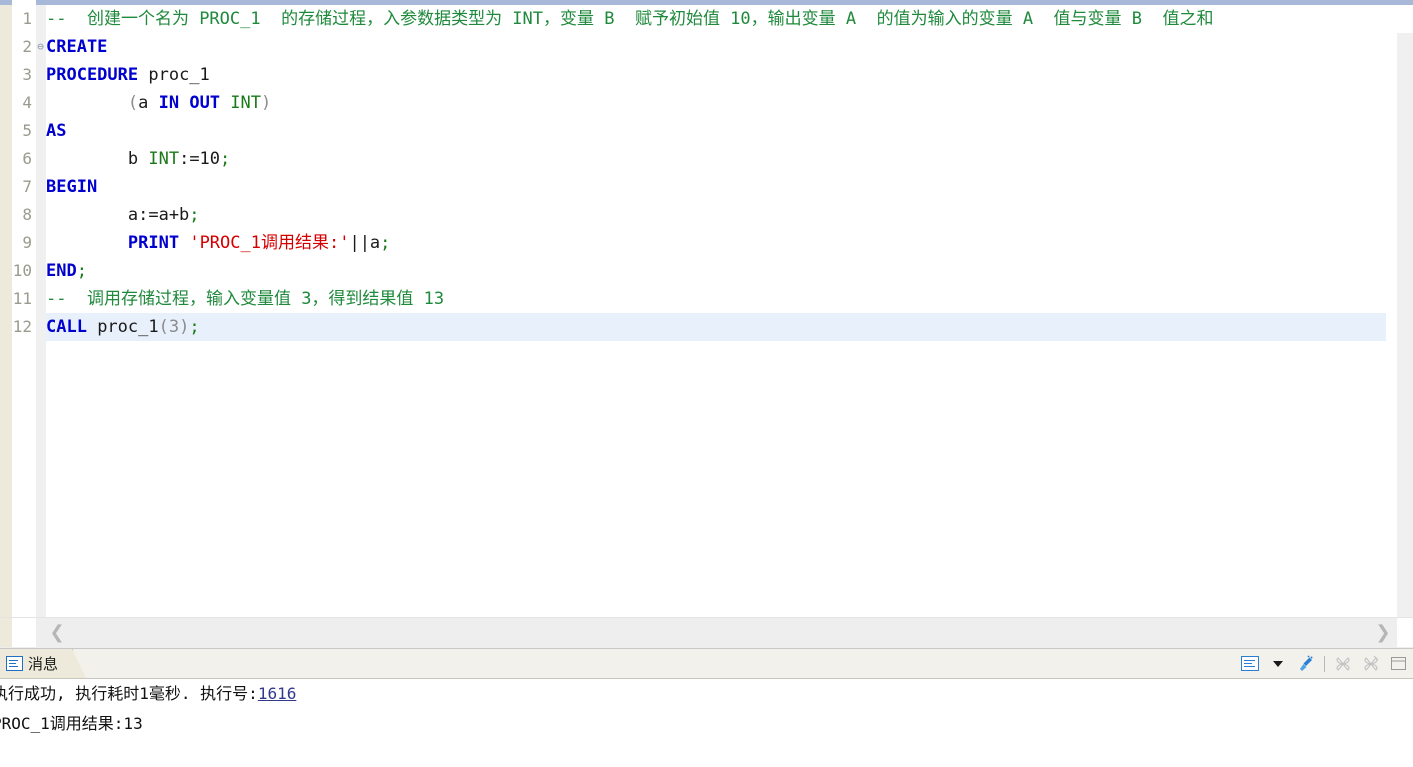 This screenshot has width=1413, height=767. What do you see at coordinates (27, 18) in the screenshot?
I see `line-number: 1` at bounding box center [27, 18].